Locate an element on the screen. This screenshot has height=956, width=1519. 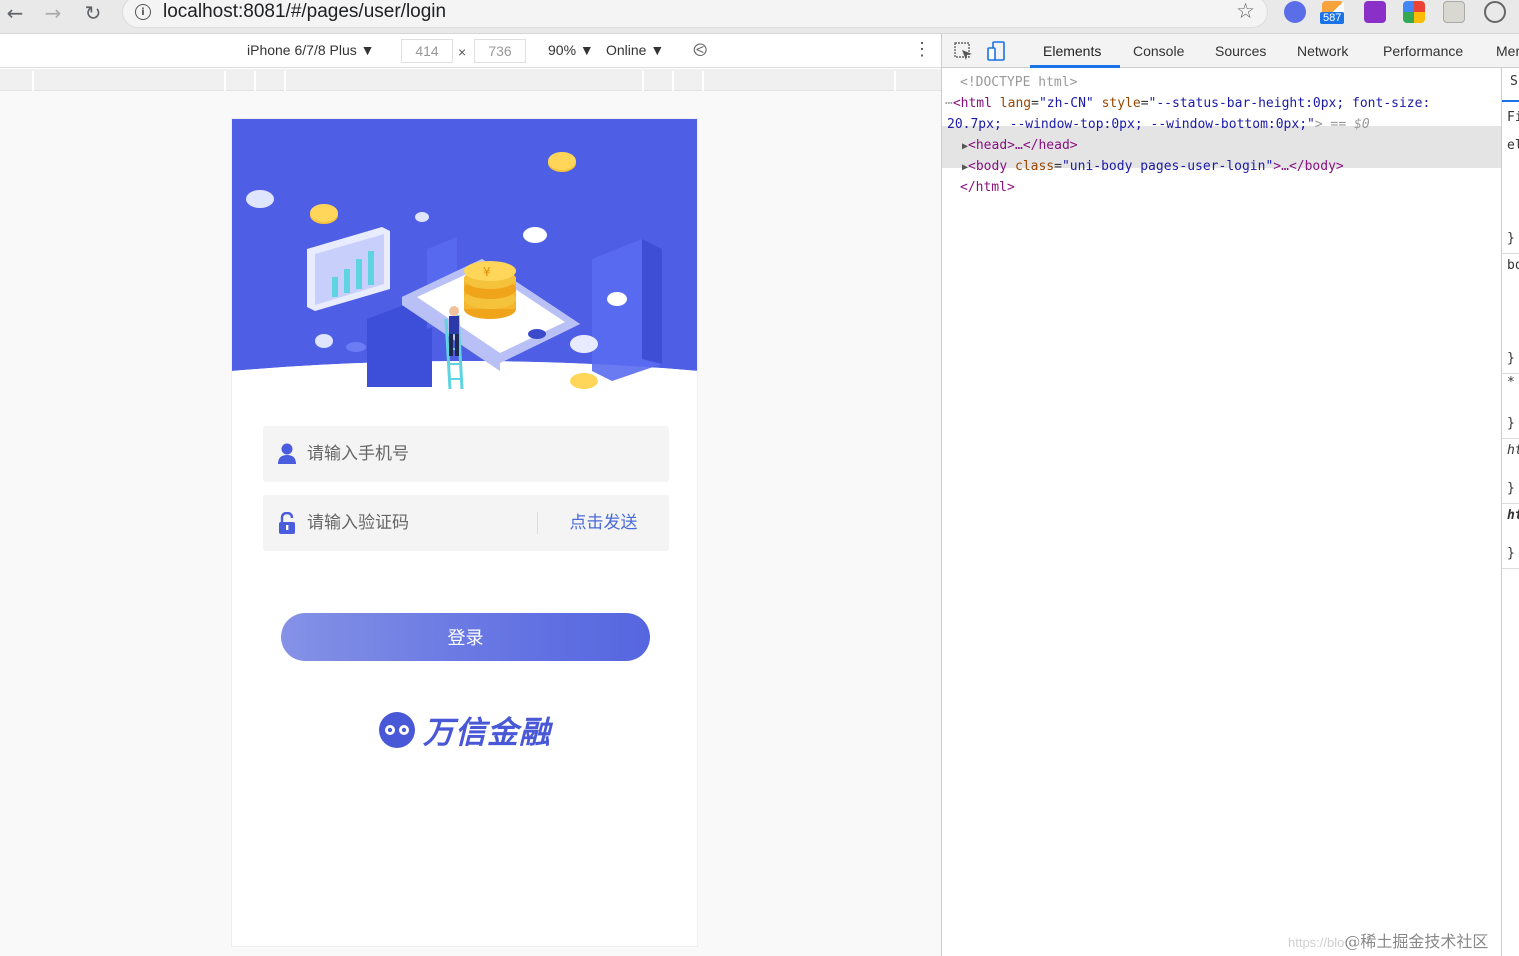
lock-icon is located at coordinates (287, 523).